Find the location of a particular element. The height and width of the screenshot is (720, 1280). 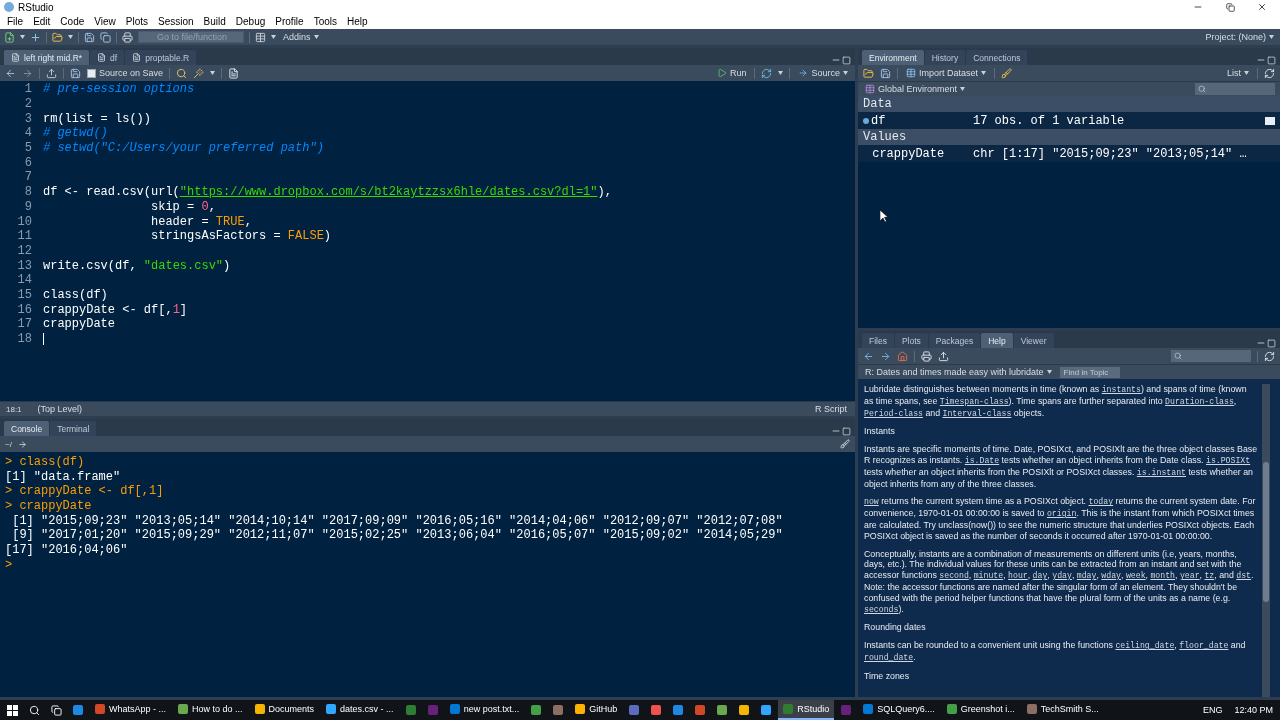

menu-item: Tools is located at coordinates (325, 21).